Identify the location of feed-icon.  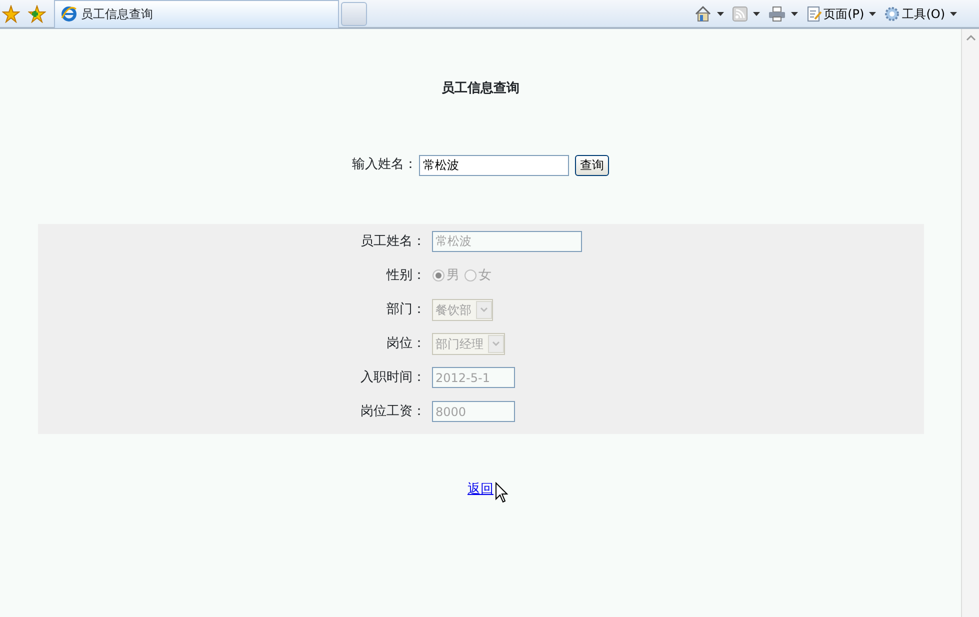
(740, 14).